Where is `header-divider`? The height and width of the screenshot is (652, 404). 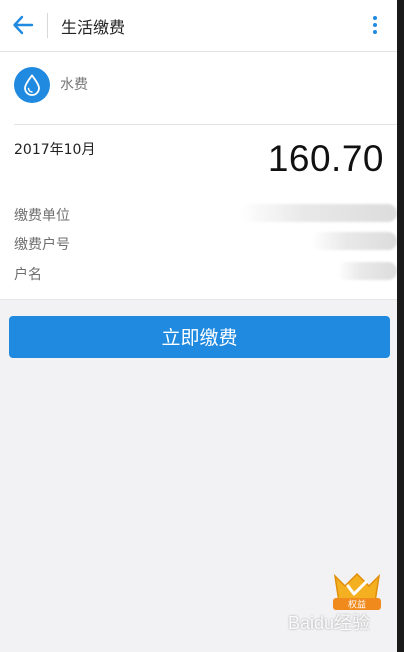
header-divider is located at coordinates (47, 25).